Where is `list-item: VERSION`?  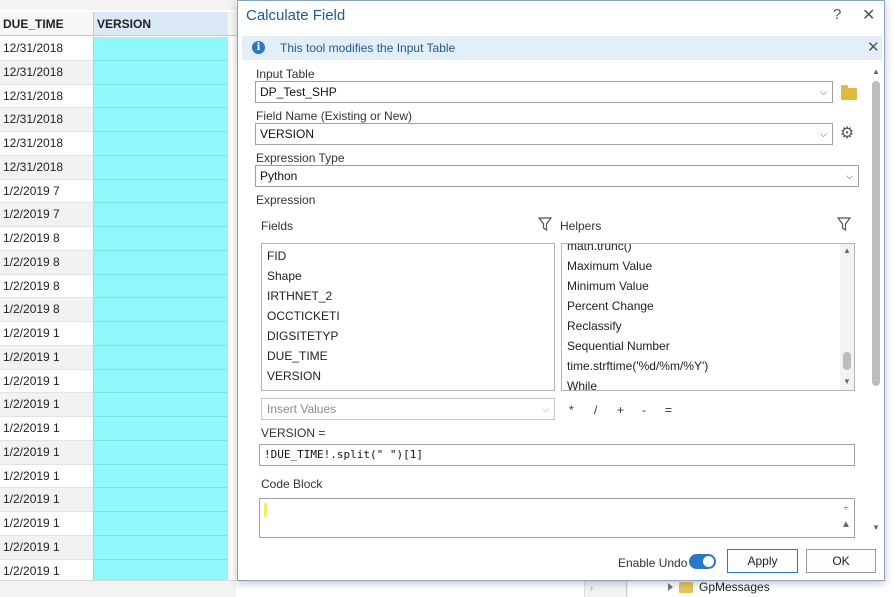 list-item: VERSION is located at coordinates (408, 376).